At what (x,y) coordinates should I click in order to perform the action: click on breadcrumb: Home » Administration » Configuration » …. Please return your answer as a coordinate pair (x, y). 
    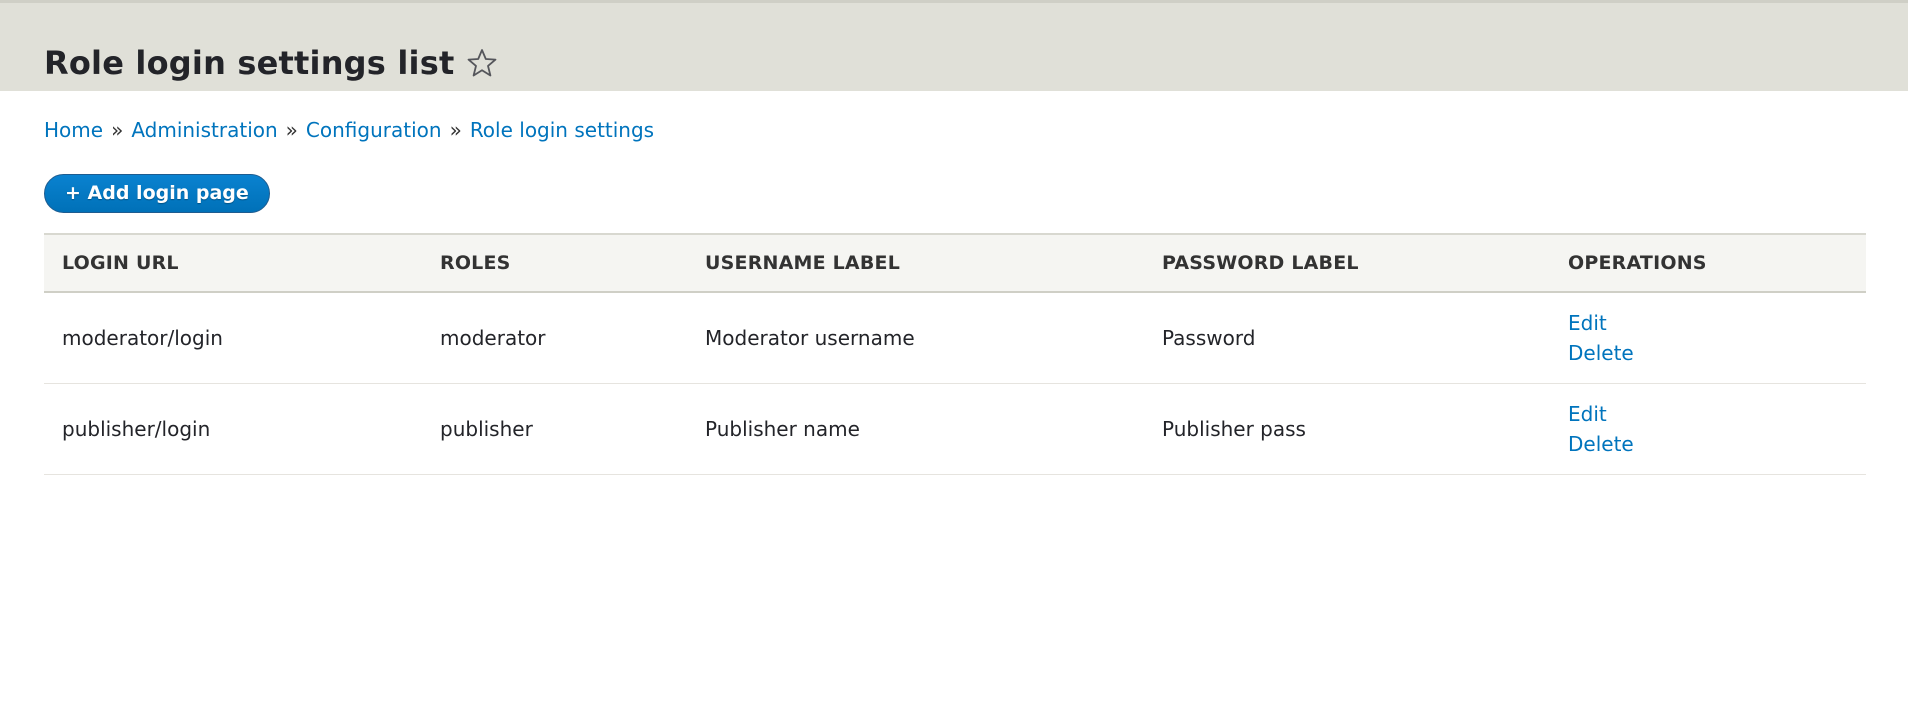
    Looking at the image, I should click on (349, 130).